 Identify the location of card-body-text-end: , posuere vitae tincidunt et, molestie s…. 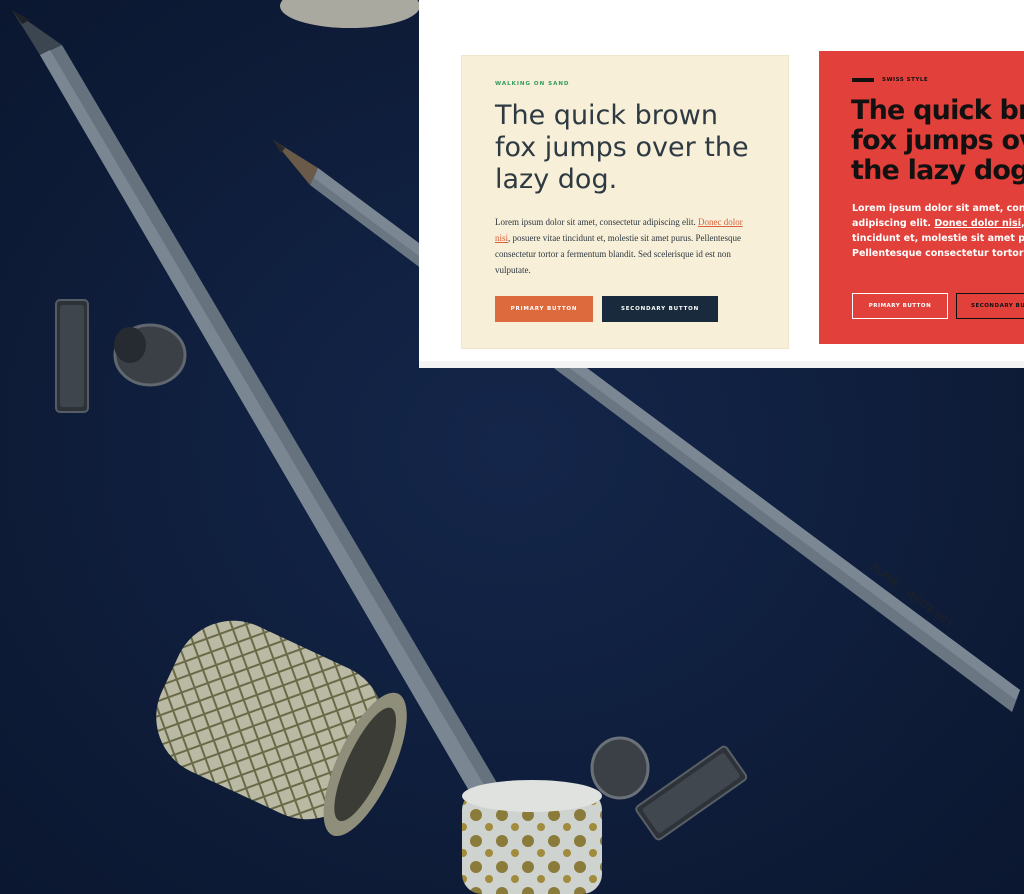
(618, 254).